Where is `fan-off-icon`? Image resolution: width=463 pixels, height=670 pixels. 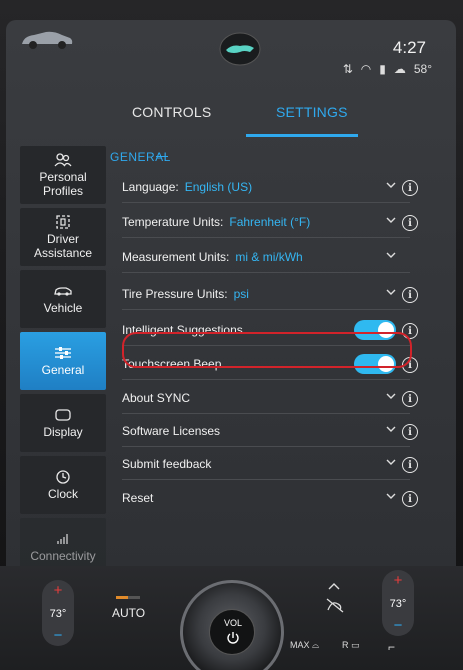 fan-off-icon is located at coordinates (335, 605).